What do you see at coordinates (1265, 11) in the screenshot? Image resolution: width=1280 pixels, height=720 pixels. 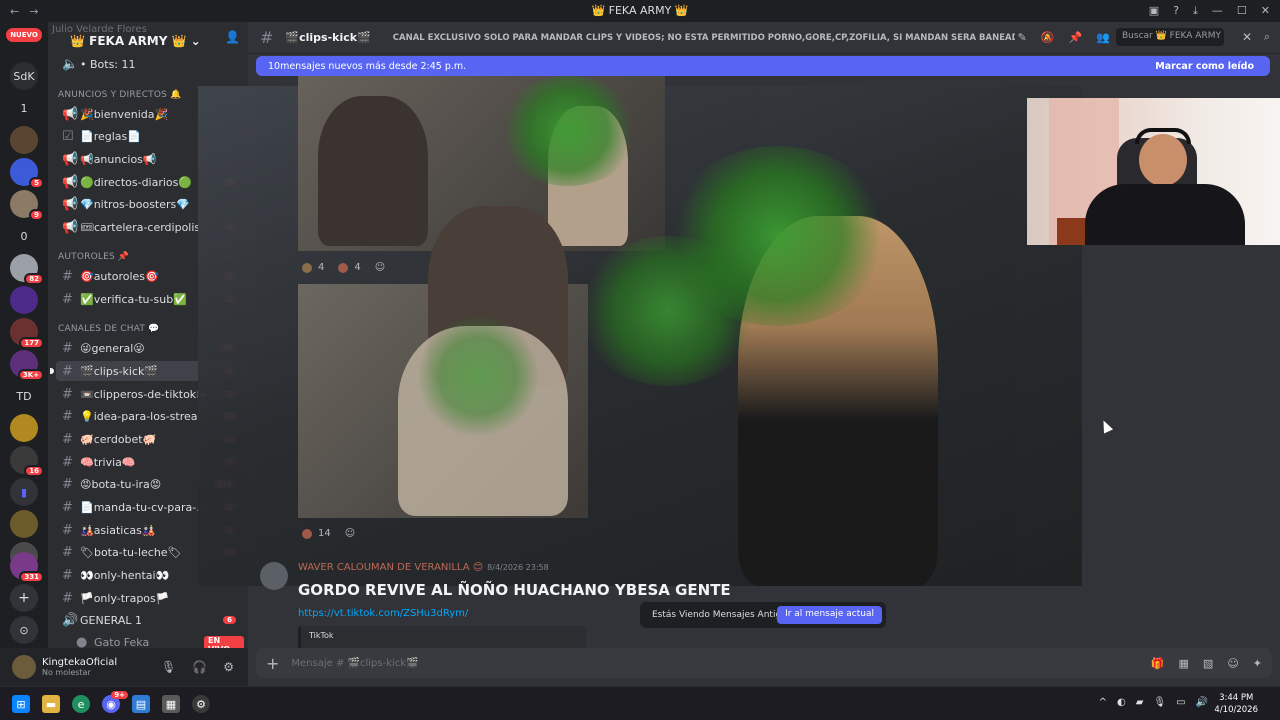 I see `close-button: ✕` at bounding box center [1265, 11].